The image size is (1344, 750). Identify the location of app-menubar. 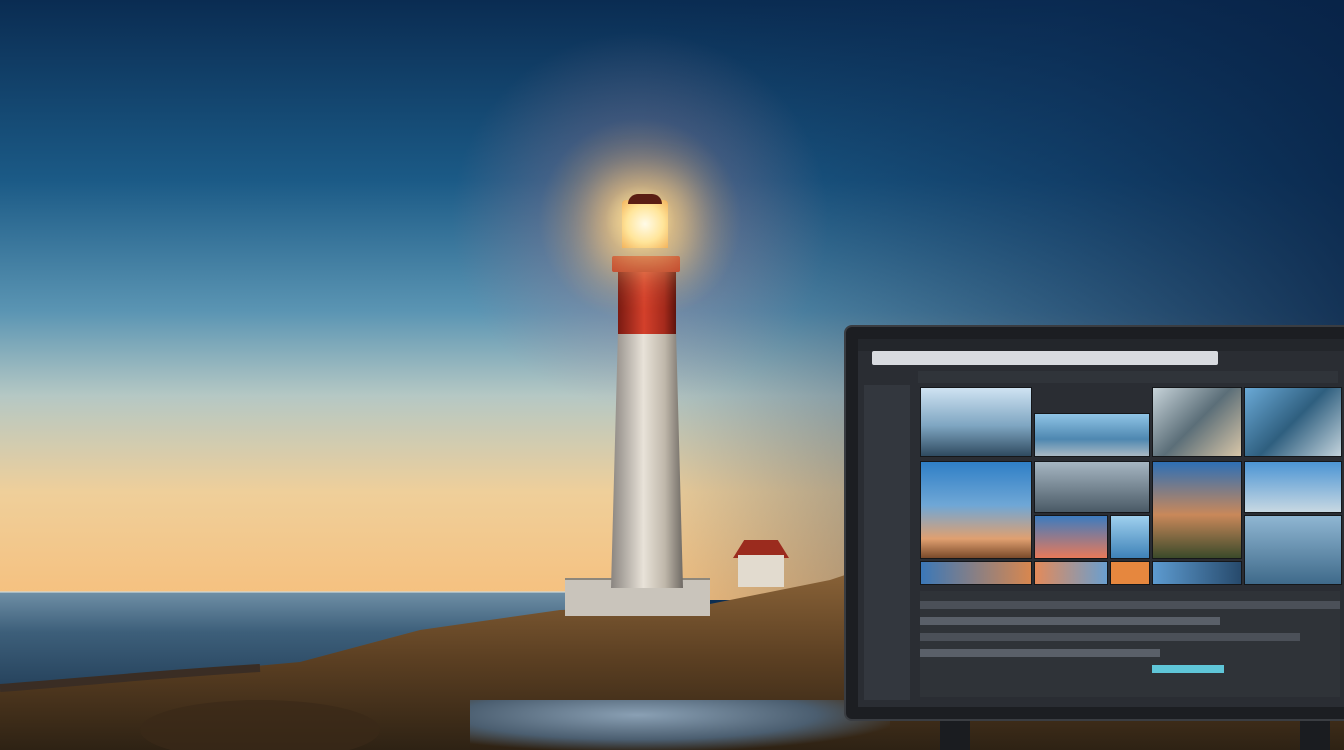
(1101, 345).